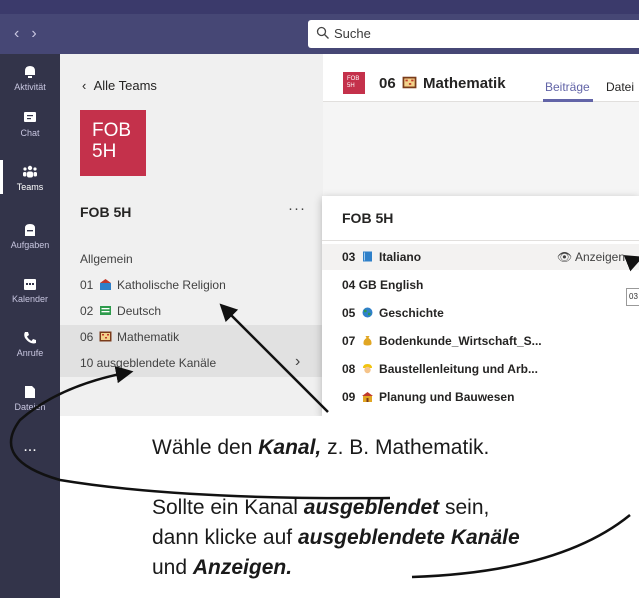 This screenshot has height=598, width=639. What do you see at coordinates (521, 546) in the screenshot?
I see `arrow-to-anzeigen` at bounding box center [521, 546].